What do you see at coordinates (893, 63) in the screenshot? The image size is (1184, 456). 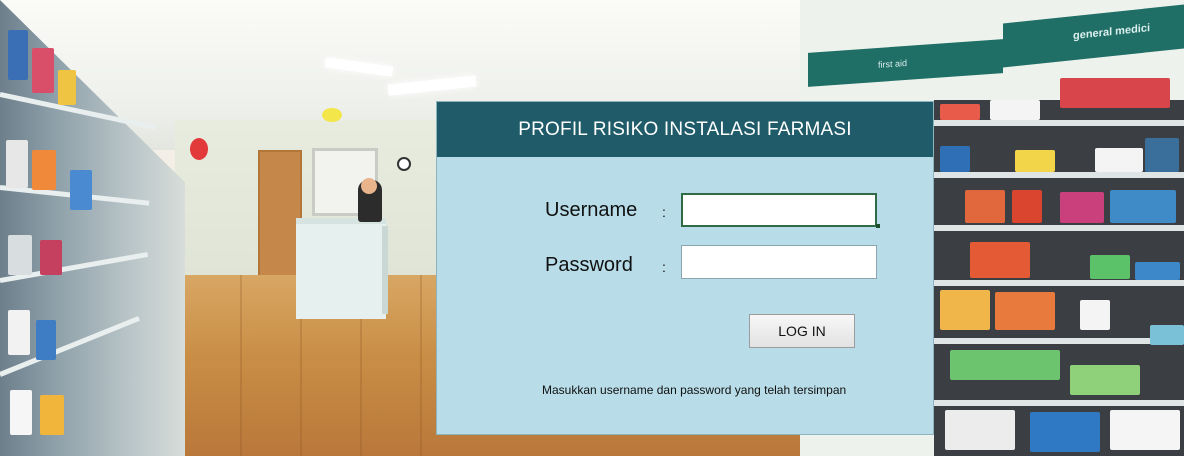 I see `sign-text: first aid` at bounding box center [893, 63].